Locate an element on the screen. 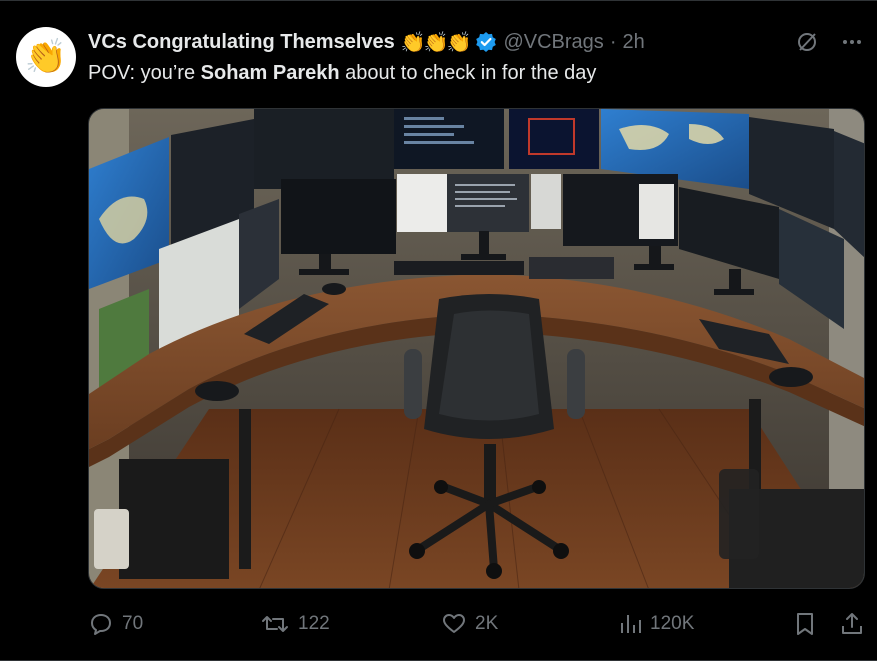 This screenshot has width=877, height=661. share-button is located at coordinates (852, 624).